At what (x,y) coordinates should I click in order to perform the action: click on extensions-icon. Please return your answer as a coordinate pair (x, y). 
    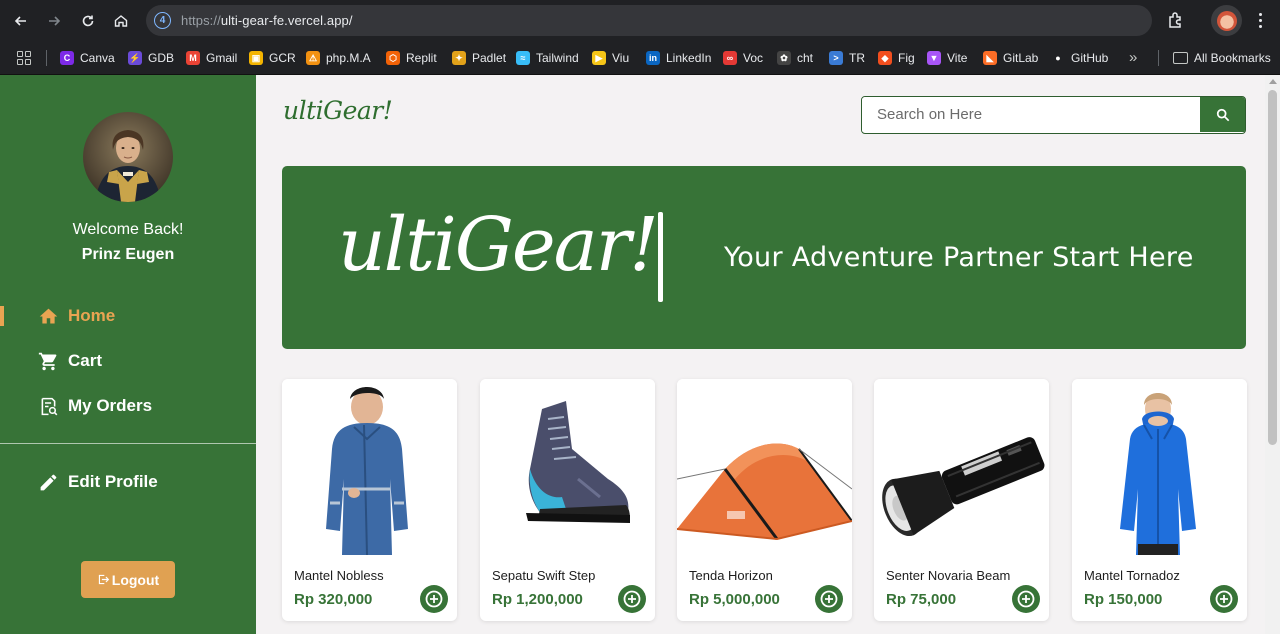
    Looking at the image, I should click on (1176, 20).